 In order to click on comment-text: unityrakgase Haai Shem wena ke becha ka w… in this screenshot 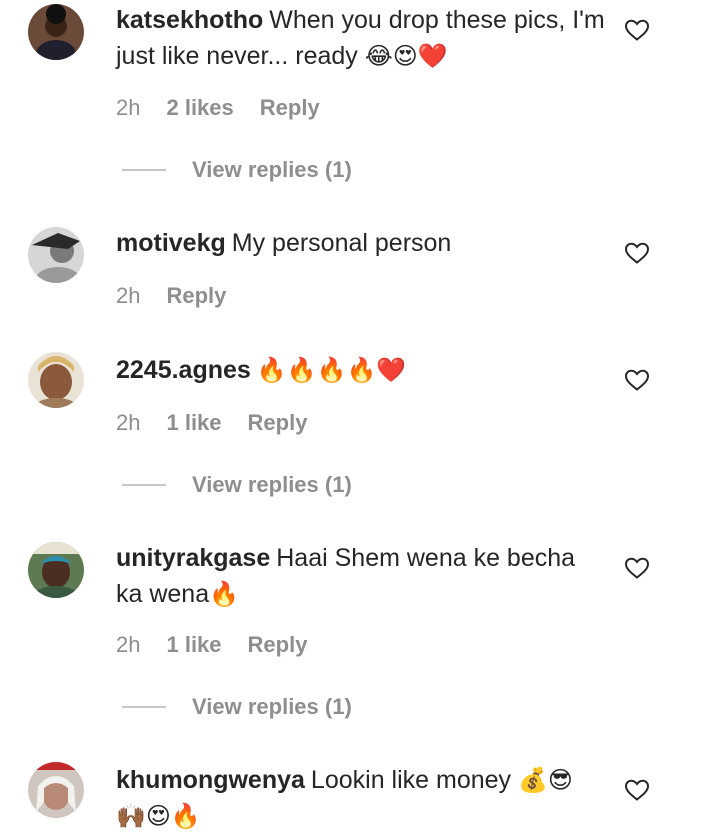, I will do `click(361, 576)`.